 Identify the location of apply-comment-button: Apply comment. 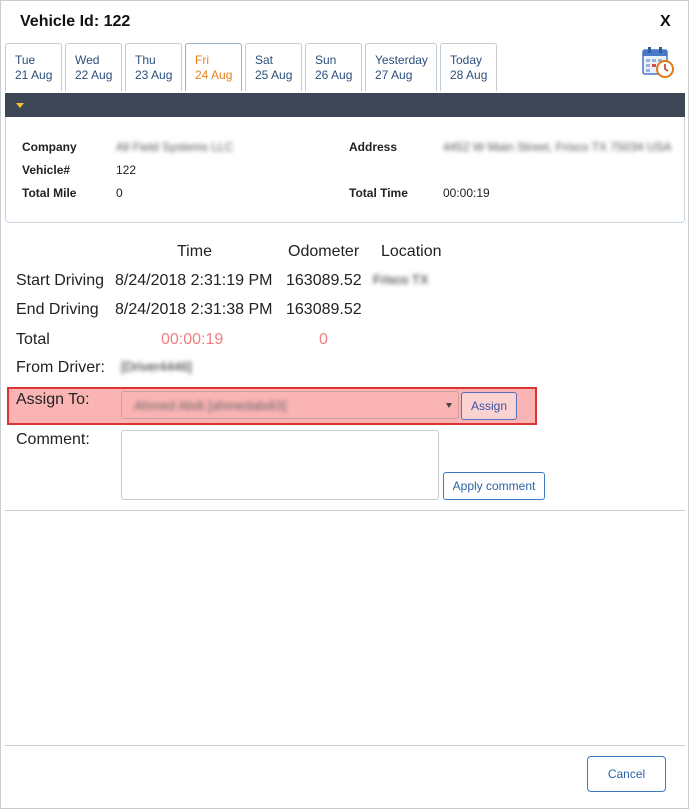
(494, 486).